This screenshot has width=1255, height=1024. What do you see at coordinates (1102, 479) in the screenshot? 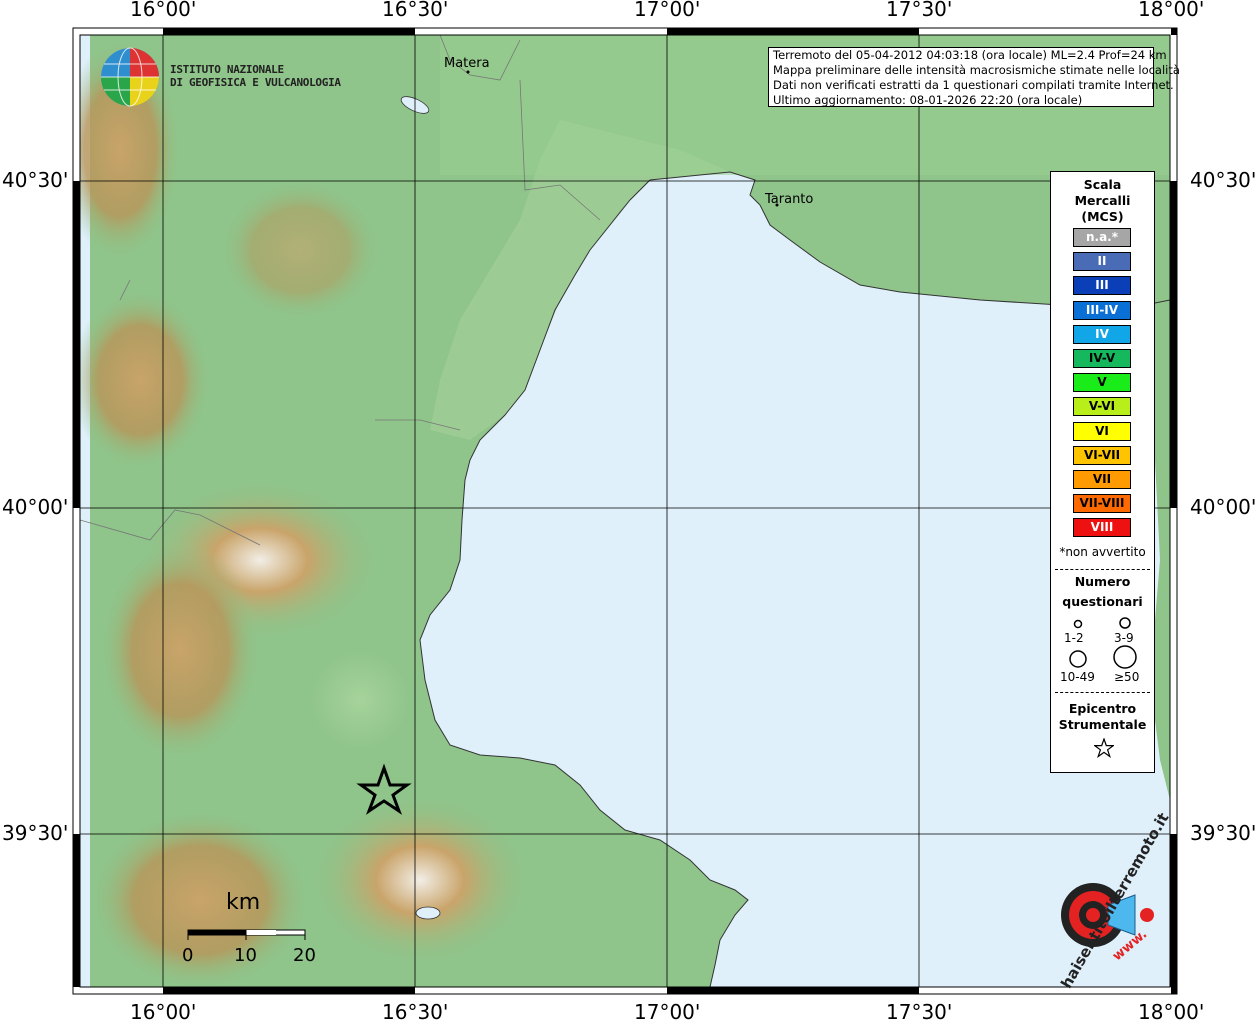
I see `legend-swatch: VII` at bounding box center [1102, 479].